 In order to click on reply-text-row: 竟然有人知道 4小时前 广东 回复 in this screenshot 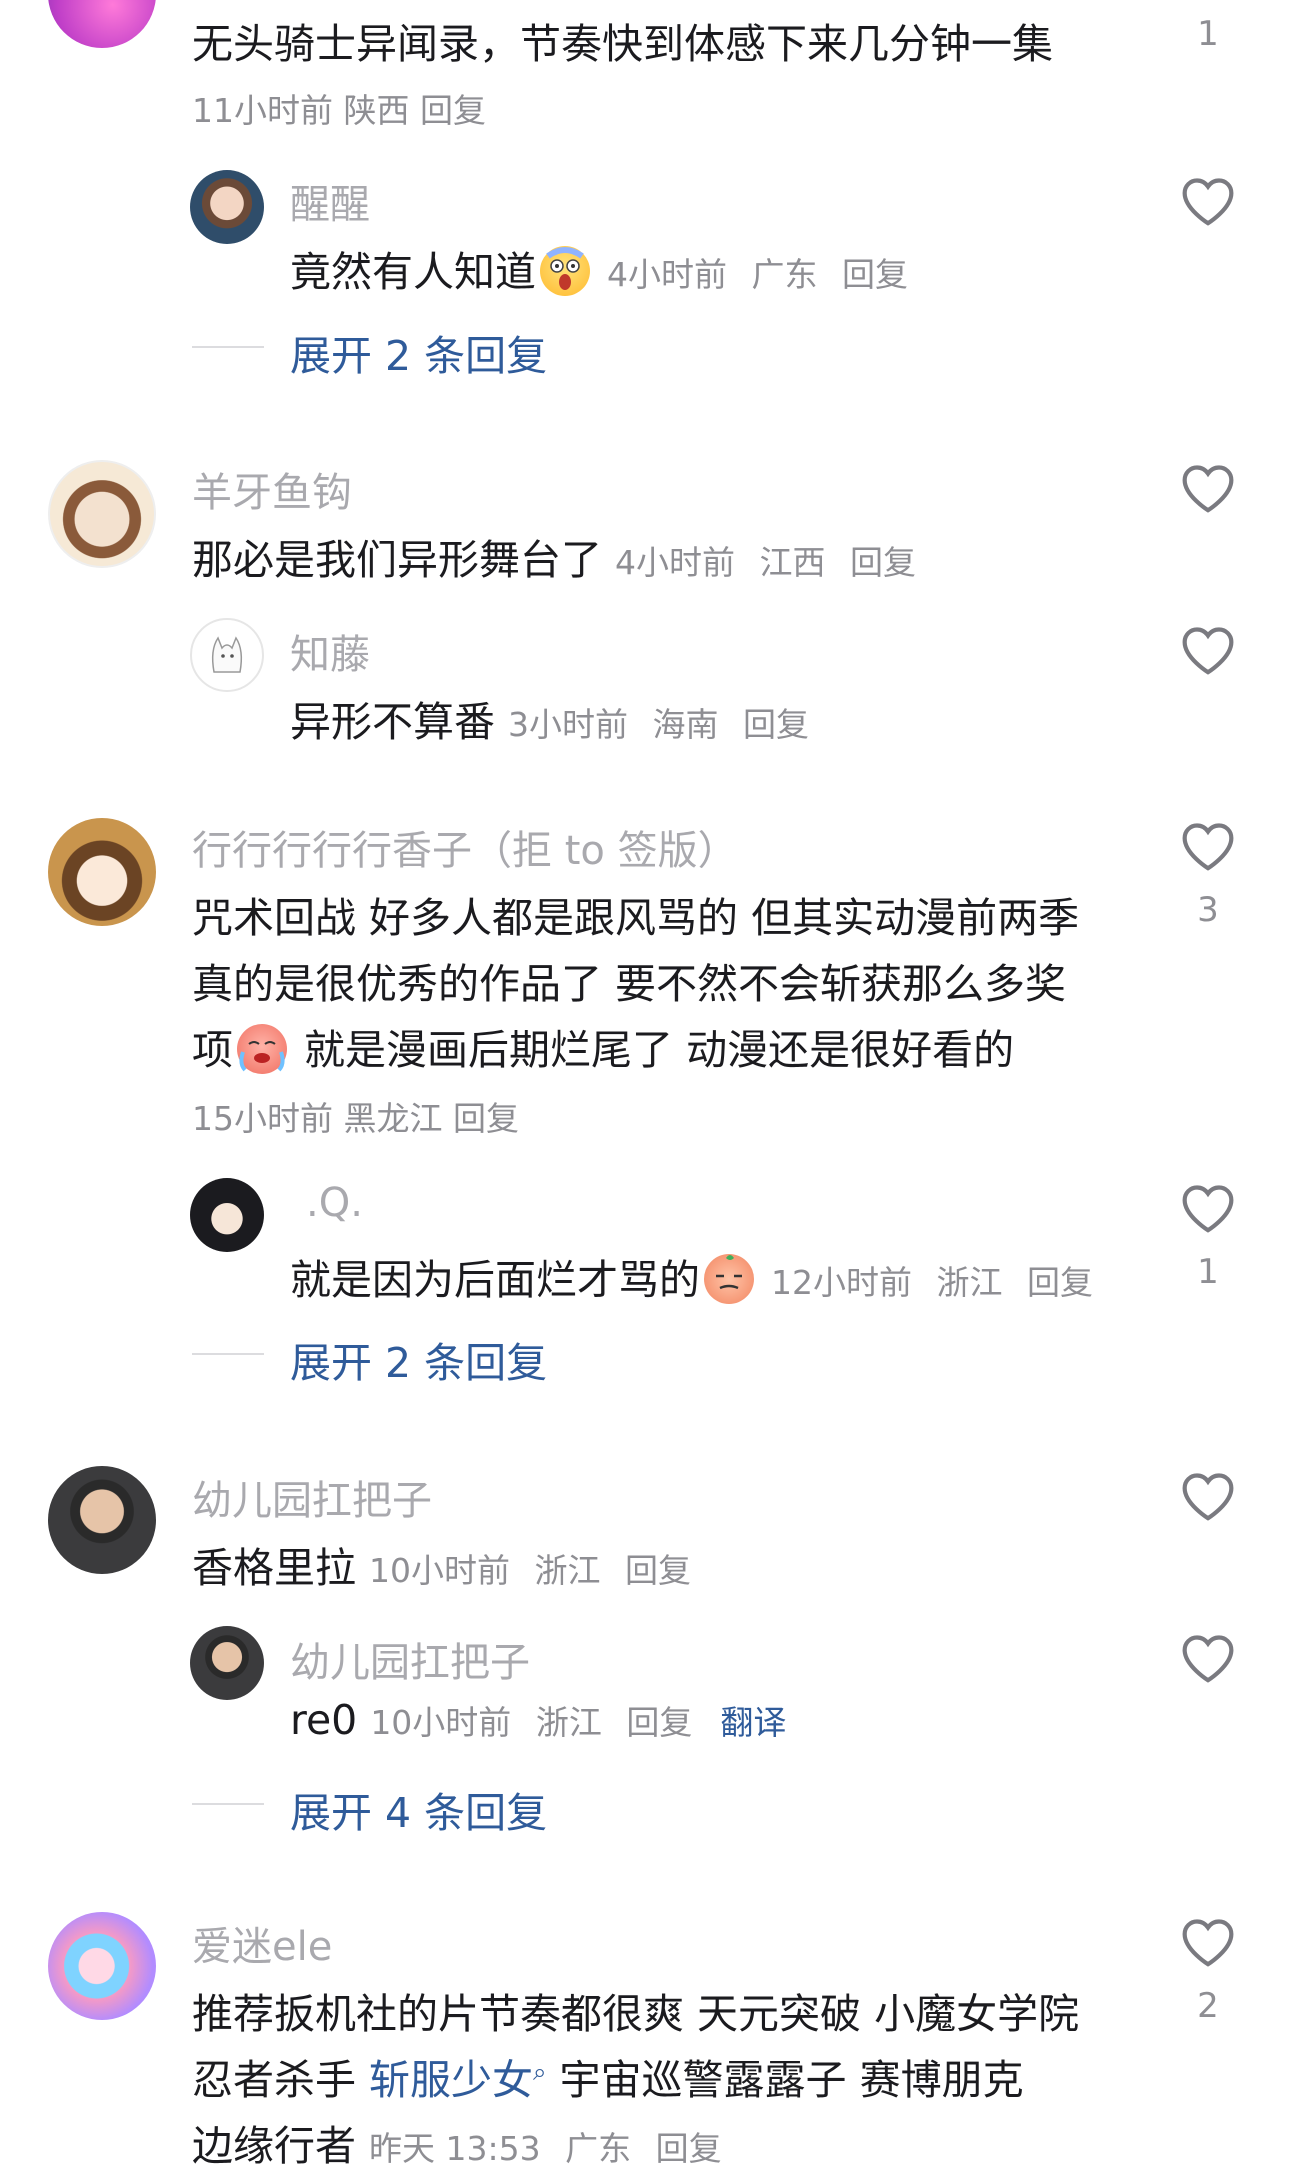, I will do `click(606, 268)`.